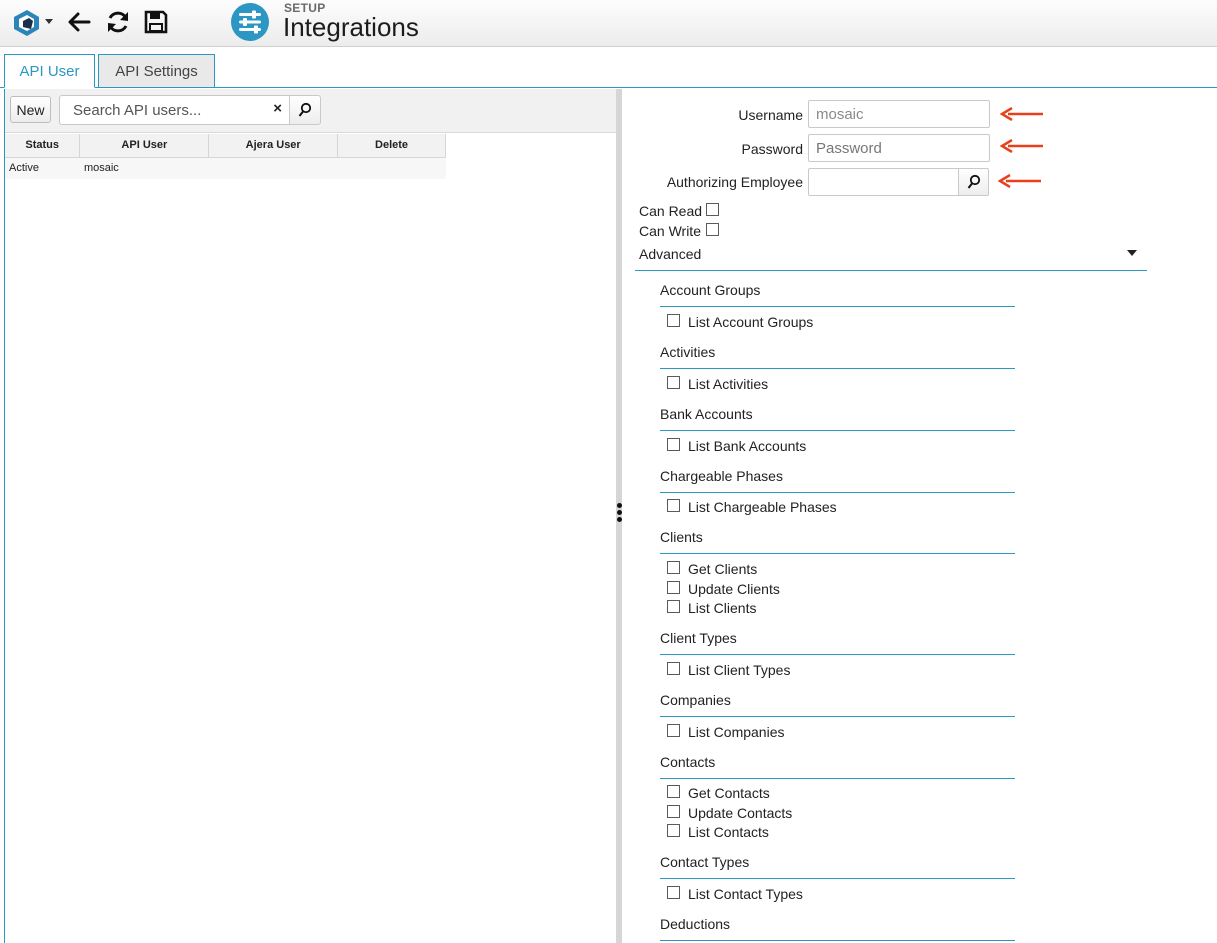  What do you see at coordinates (762, 507) in the screenshot?
I see `permission-label: List Chargeable Phases` at bounding box center [762, 507].